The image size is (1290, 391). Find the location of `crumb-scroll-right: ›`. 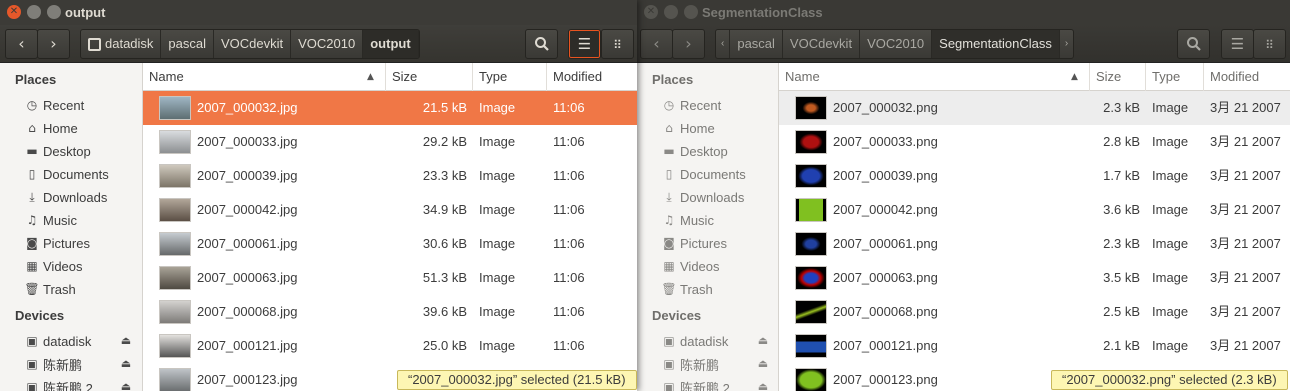

crumb-scroll-right: › is located at coordinates (1066, 44).